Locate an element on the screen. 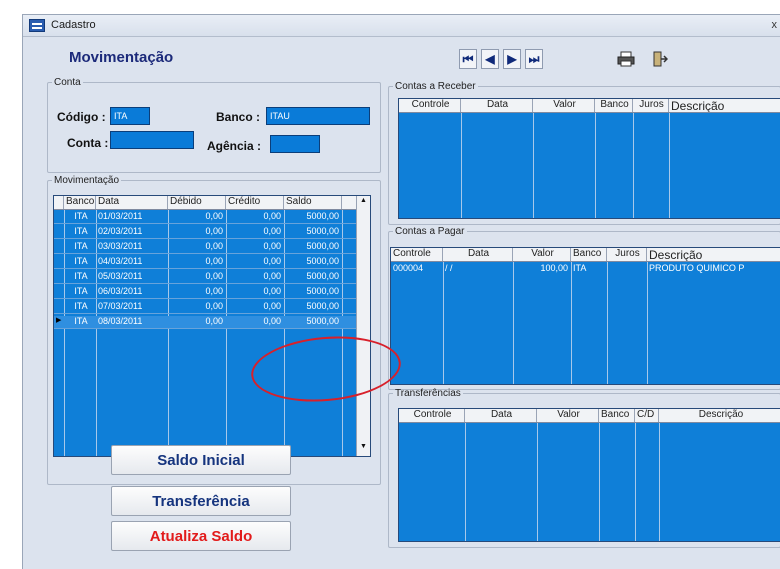 Image resolution: width=780 pixels, height=569 pixels. scroll-up-icon: ▲ is located at coordinates (363, 203).